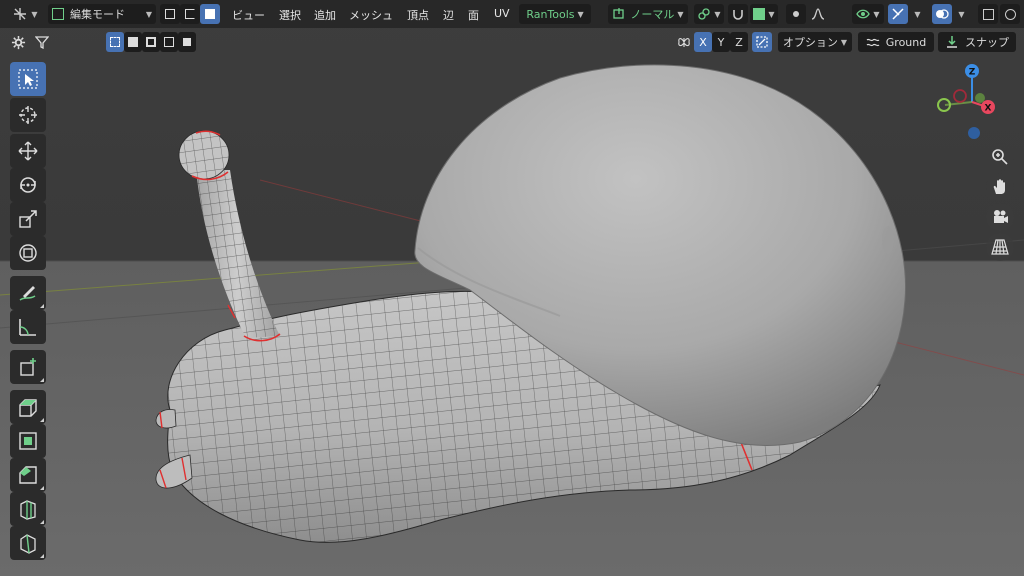 The height and width of the screenshot is (576, 1024). I want to click on axis-x-label: X, so click(703, 42).